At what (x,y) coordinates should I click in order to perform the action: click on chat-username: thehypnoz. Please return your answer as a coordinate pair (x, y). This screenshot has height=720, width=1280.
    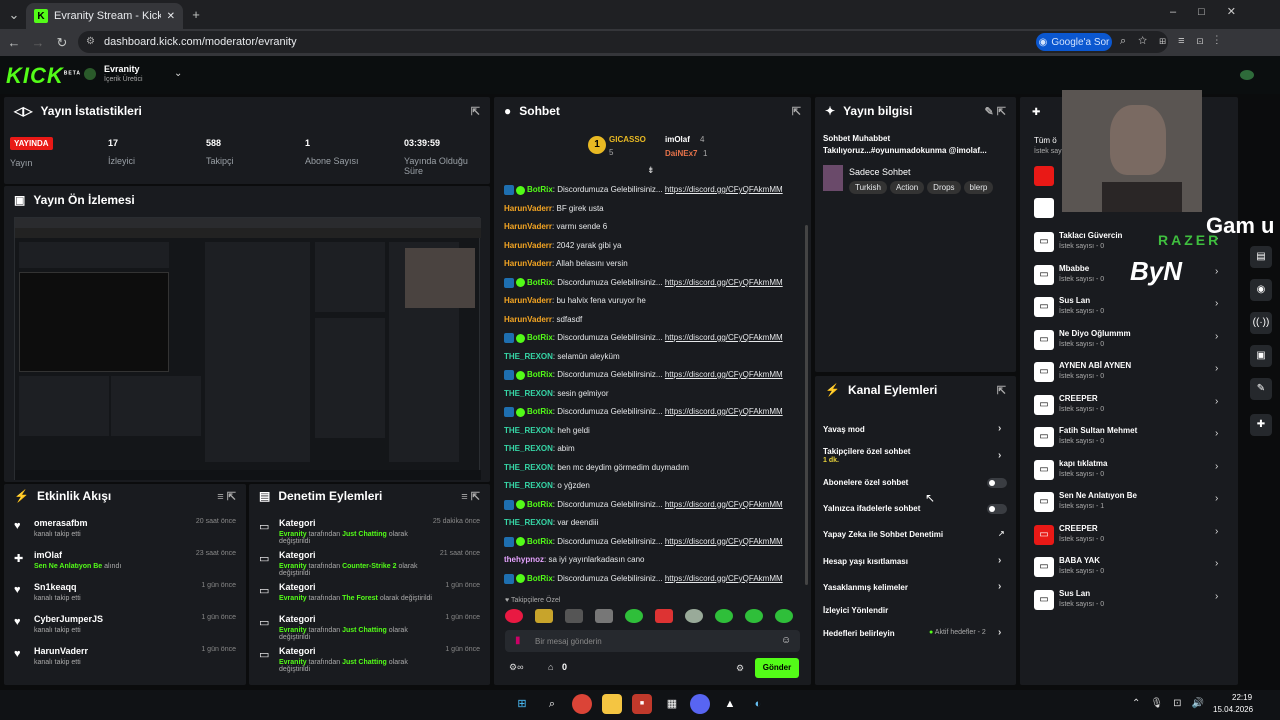
    Looking at the image, I should click on (524, 559).